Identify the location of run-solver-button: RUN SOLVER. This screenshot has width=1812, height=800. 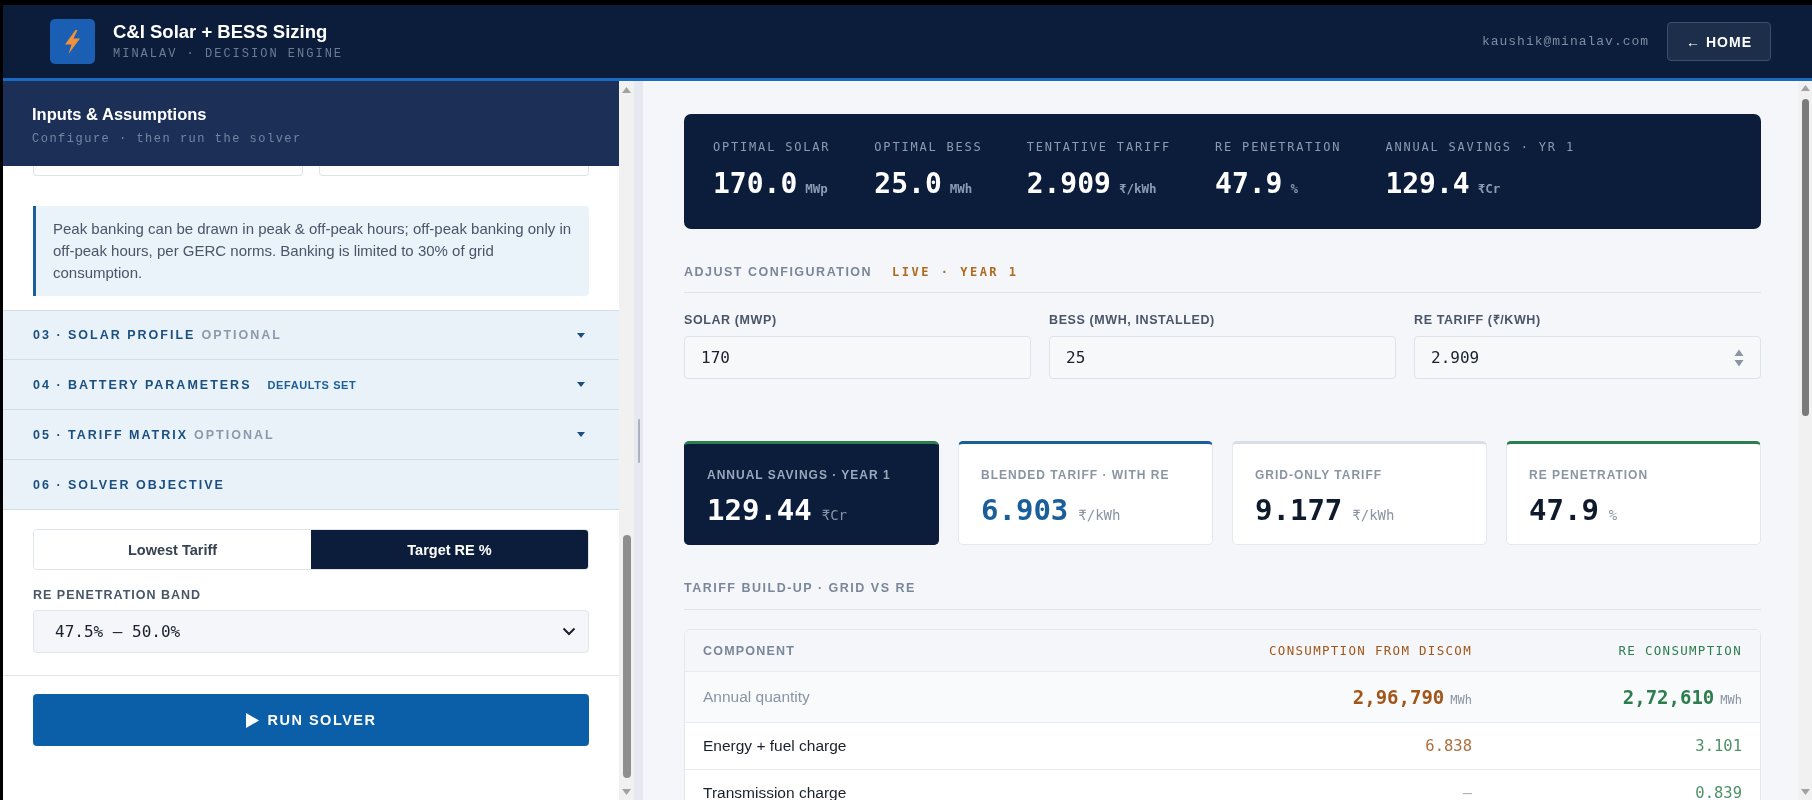
(311, 720).